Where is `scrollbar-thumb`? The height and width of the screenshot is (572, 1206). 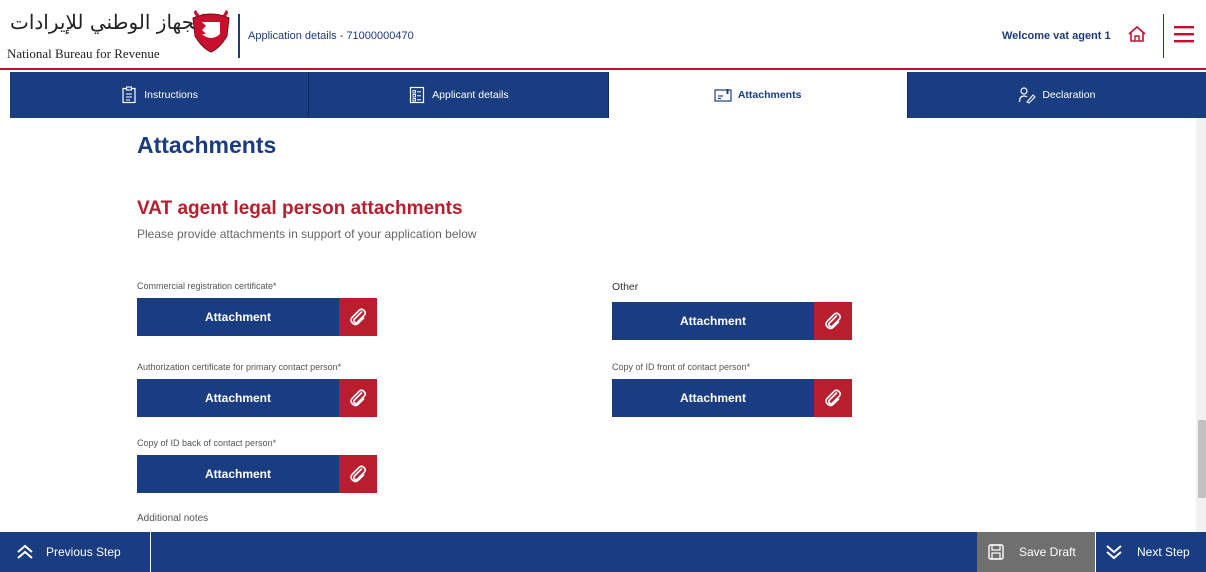 scrollbar-thumb is located at coordinates (1202, 459).